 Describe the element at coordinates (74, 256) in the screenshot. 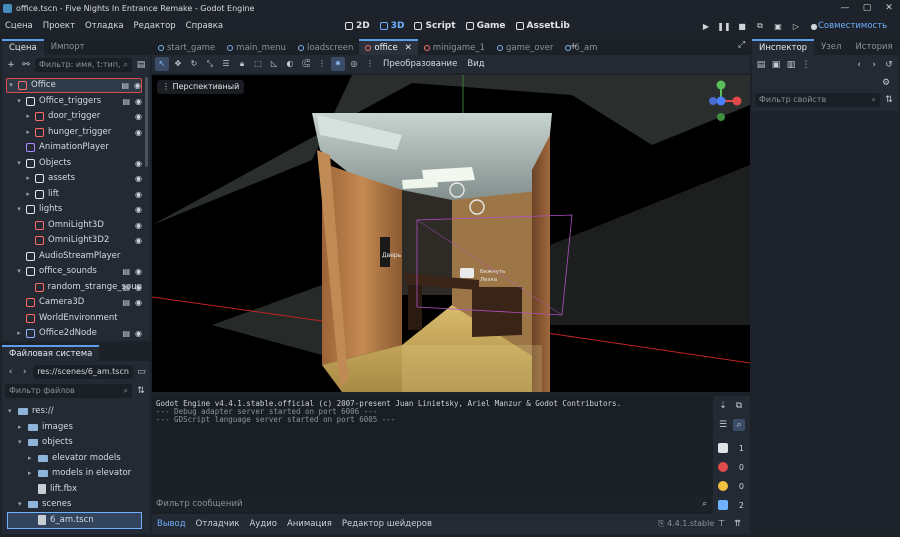

I see `scene-node: AudioStreamPlayer` at that location.